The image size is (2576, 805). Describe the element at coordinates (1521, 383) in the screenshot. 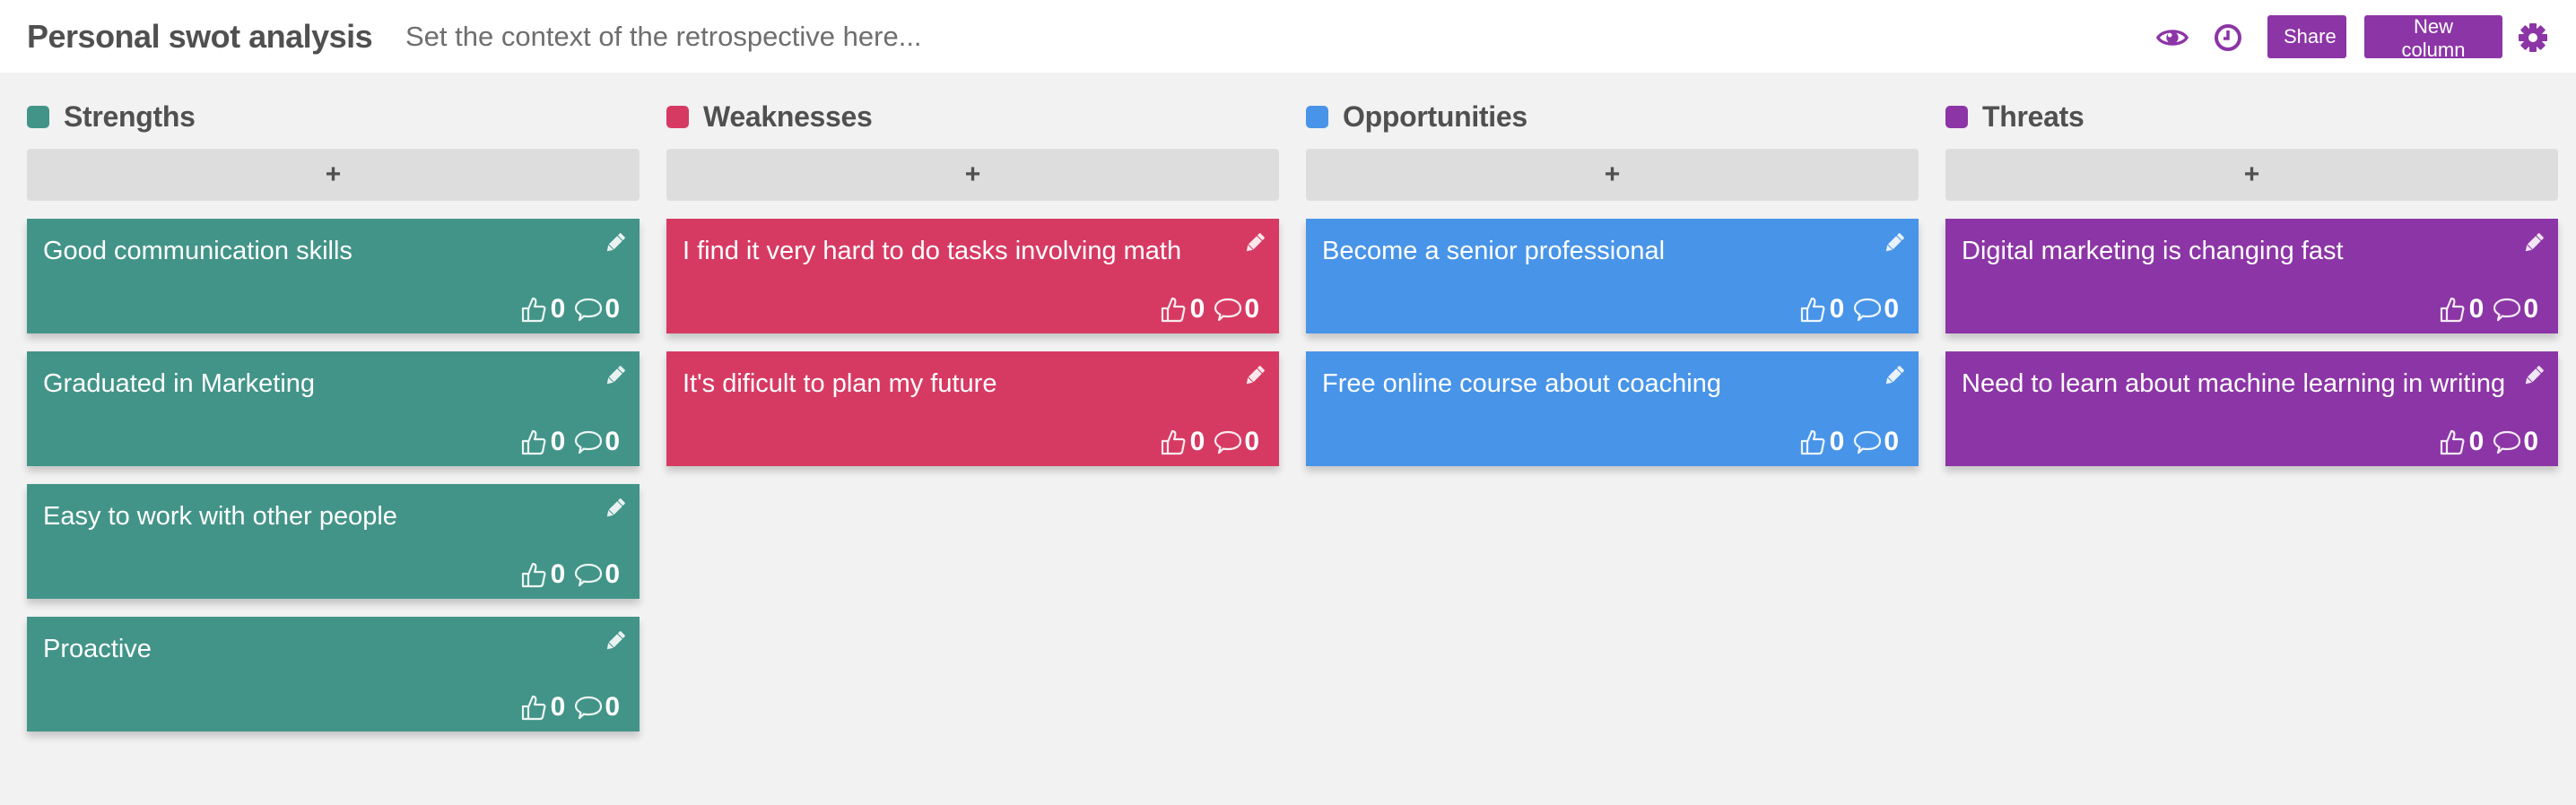

I see `card-text: Free online course about coaching` at that location.